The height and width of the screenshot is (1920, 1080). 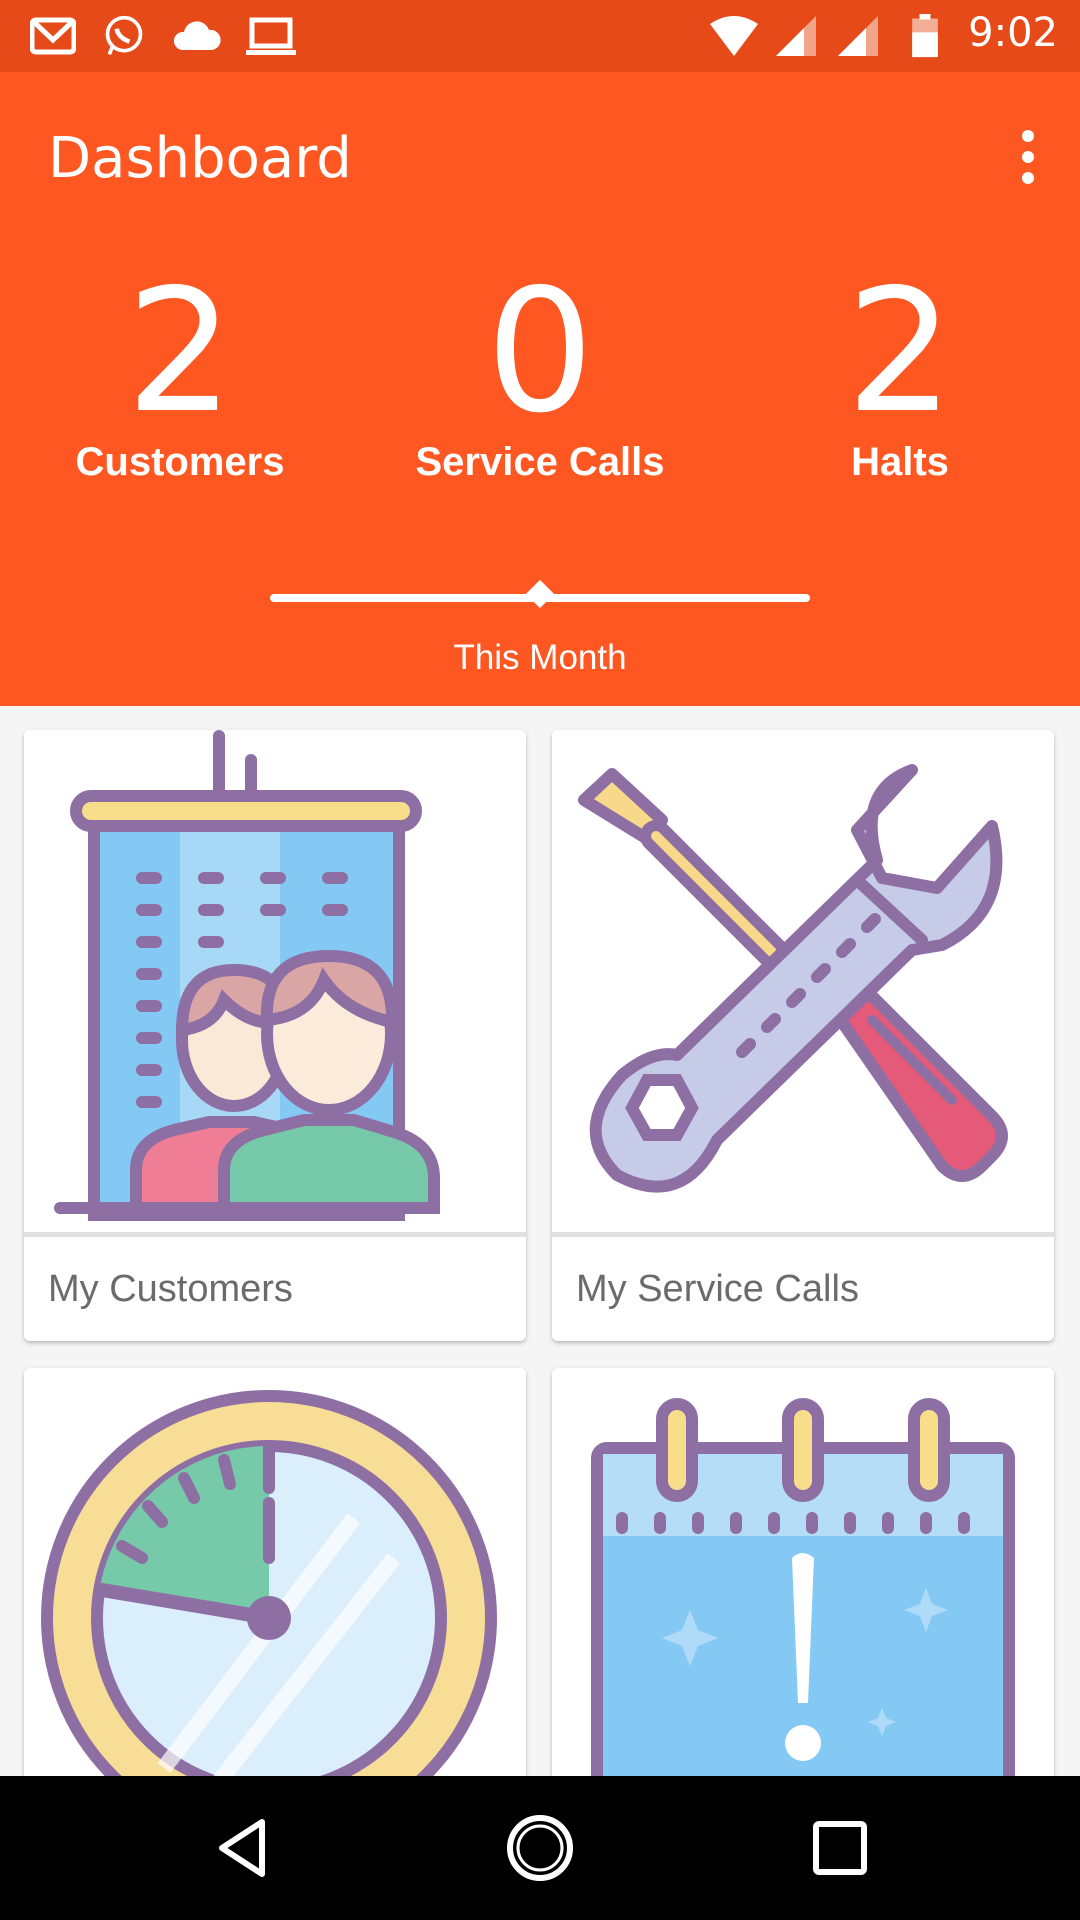 What do you see at coordinates (269, 1583) in the screenshot?
I see `clock-icon` at bounding box center [269, 1583].